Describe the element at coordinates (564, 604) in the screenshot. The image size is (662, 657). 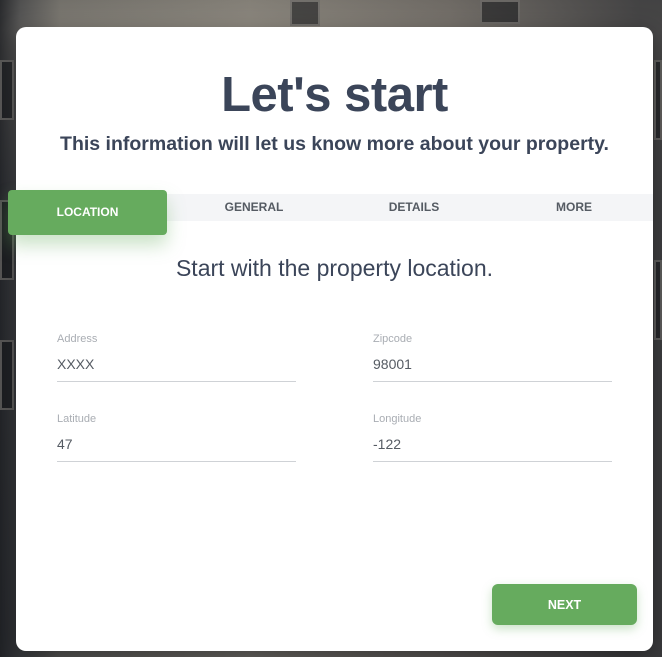
I see `next-button: NEXT` at that location.